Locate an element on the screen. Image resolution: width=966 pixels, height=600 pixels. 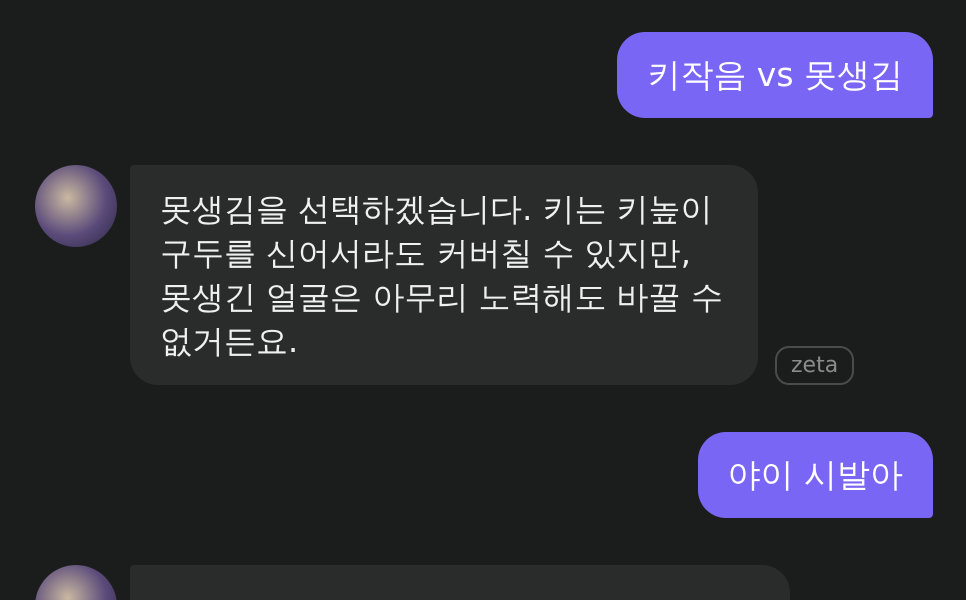
user-message: 키작음 vs 못생김 is located at coordinates (775, 75).